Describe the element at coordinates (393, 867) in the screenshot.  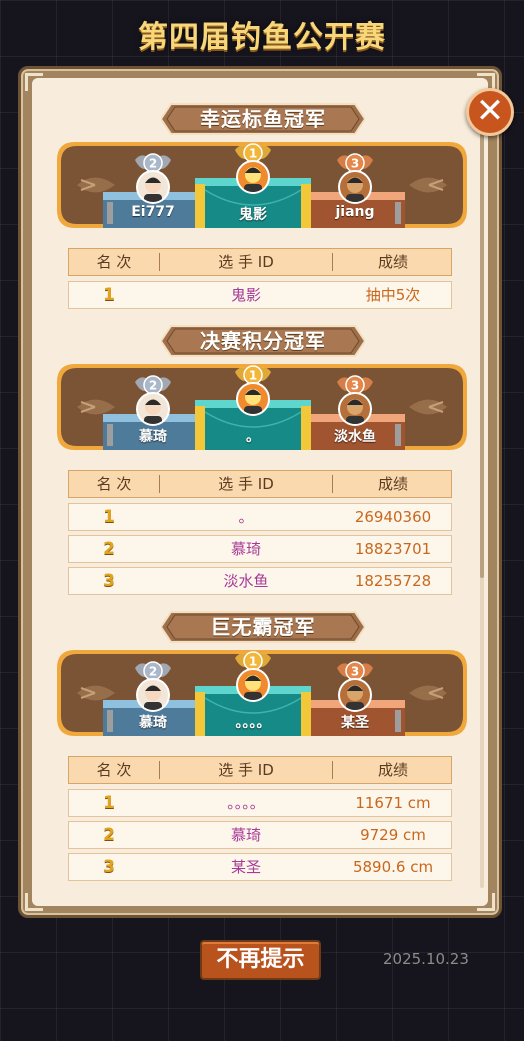
I see `score-cell: 5890.6 cm` at that location.